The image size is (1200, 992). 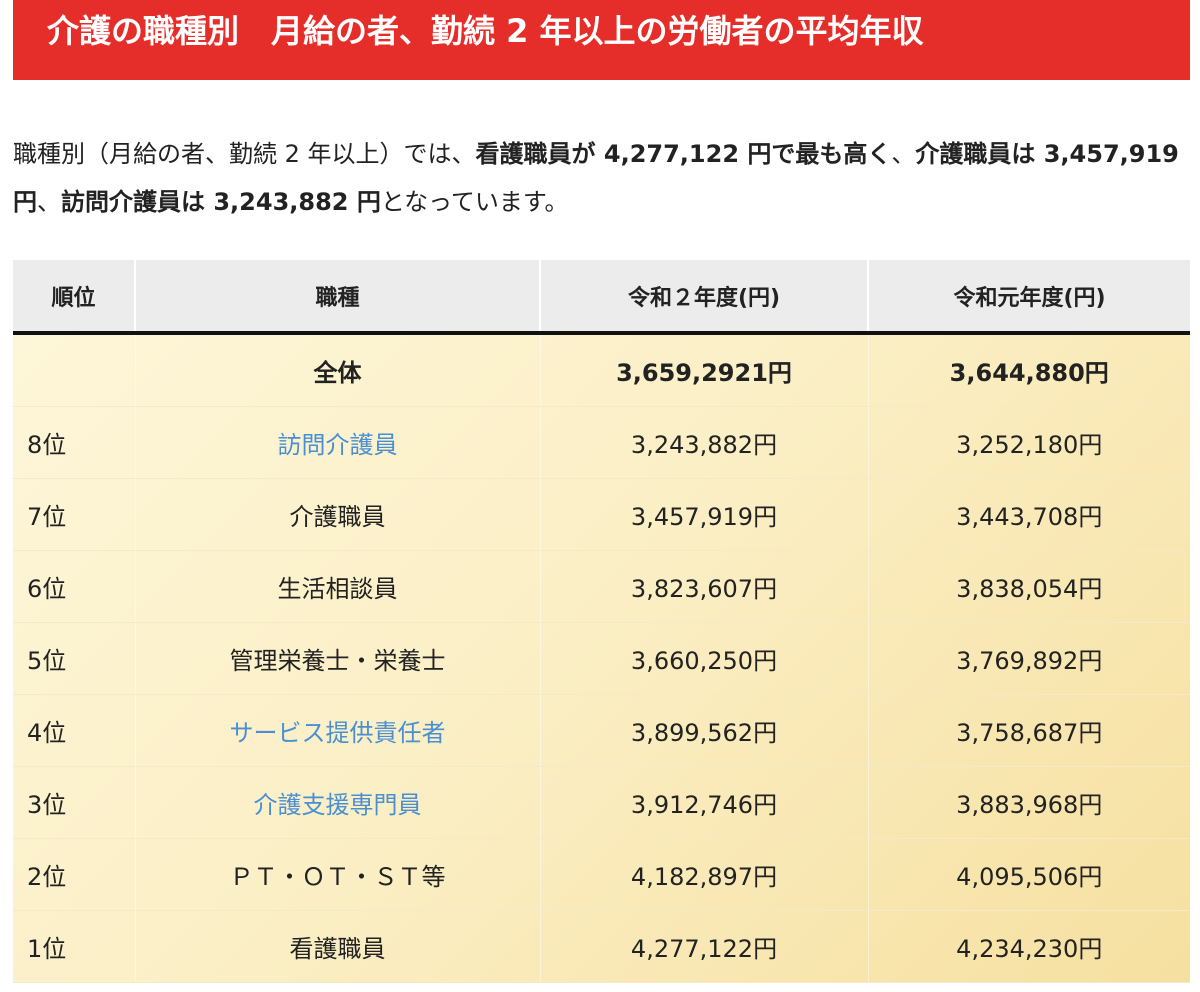 I want to click on cell-job: 訪問介護員, so click(x=338, y=442).